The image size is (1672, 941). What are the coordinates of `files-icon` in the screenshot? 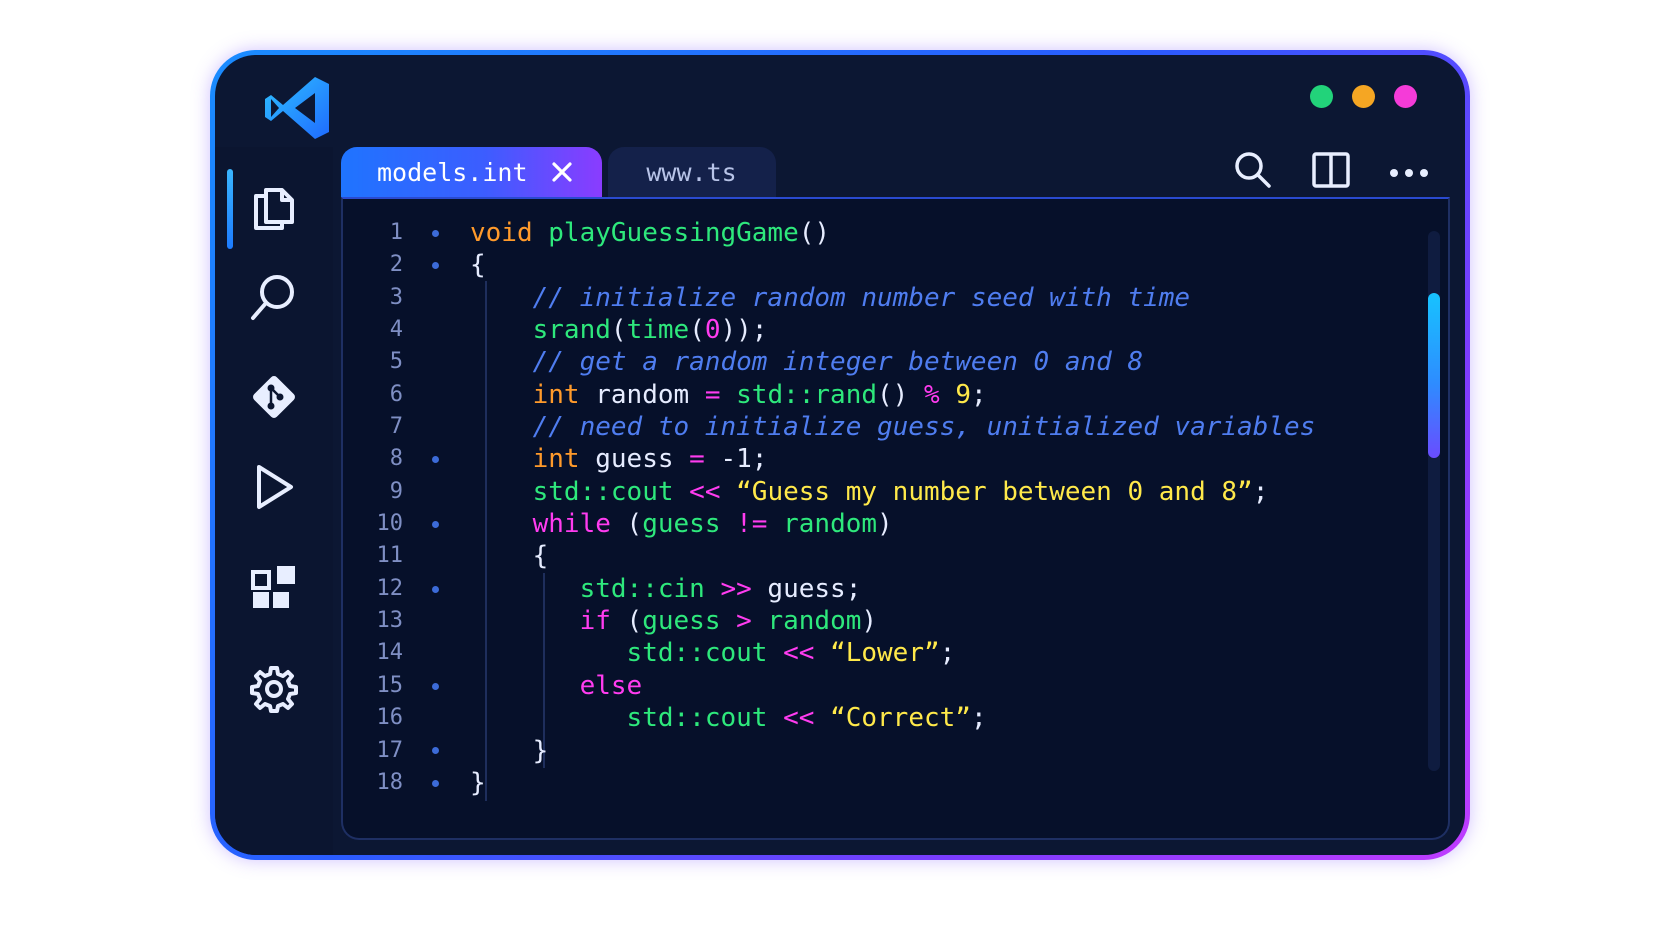 It's located at (274, 209).